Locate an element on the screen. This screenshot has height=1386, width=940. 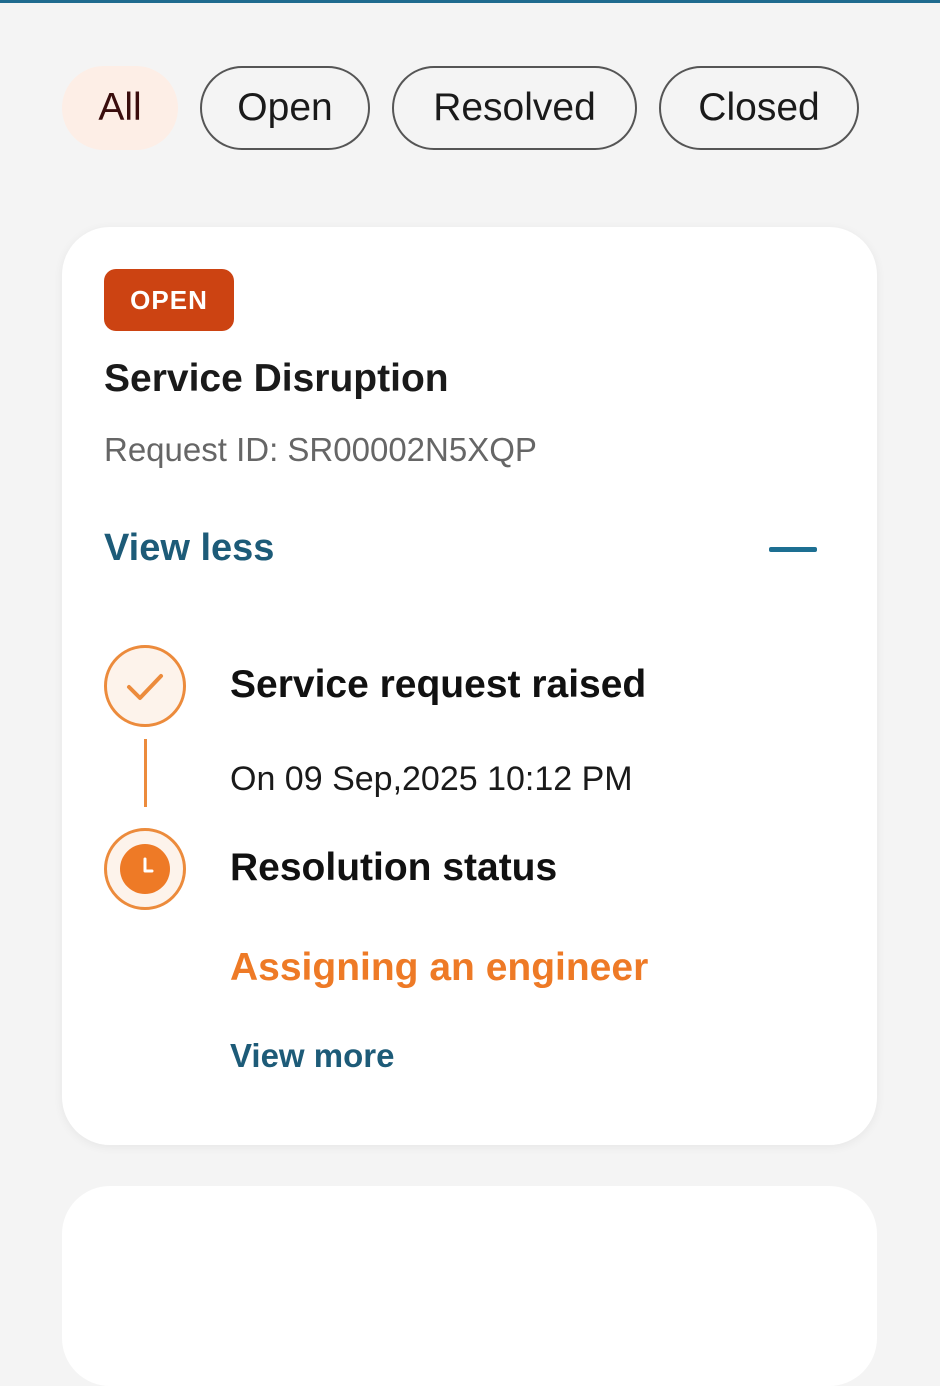
minus-icon is located at coordinates (793, 549).